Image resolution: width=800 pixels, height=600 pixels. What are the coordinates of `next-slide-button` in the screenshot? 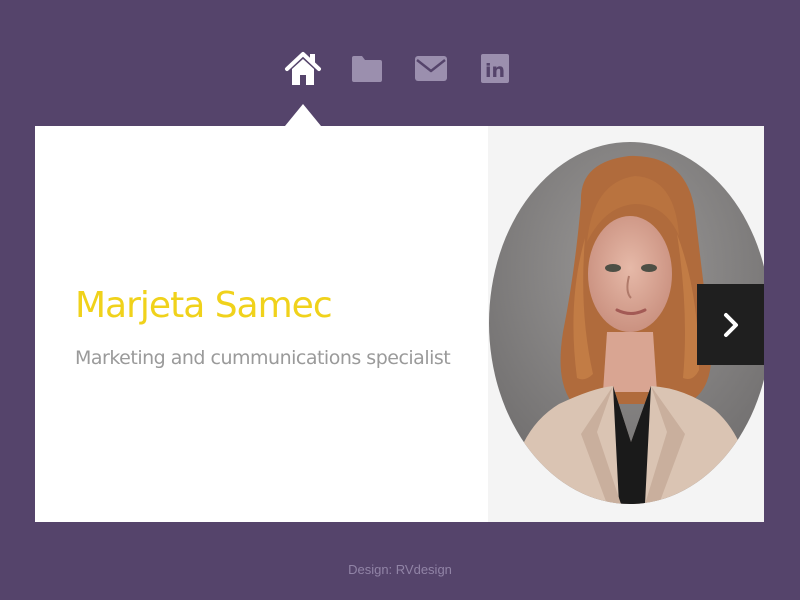 It's located at (730, 324).